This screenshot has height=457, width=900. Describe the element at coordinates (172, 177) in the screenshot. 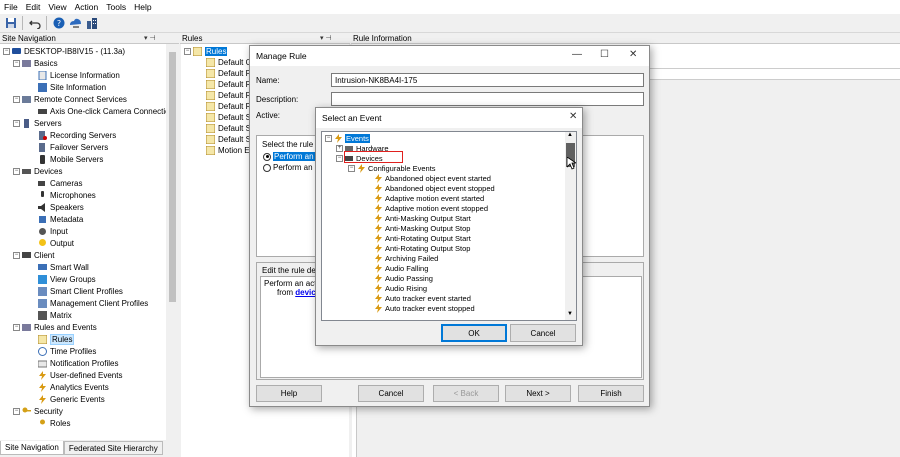

I see `scrollbar-thumb` at that location.